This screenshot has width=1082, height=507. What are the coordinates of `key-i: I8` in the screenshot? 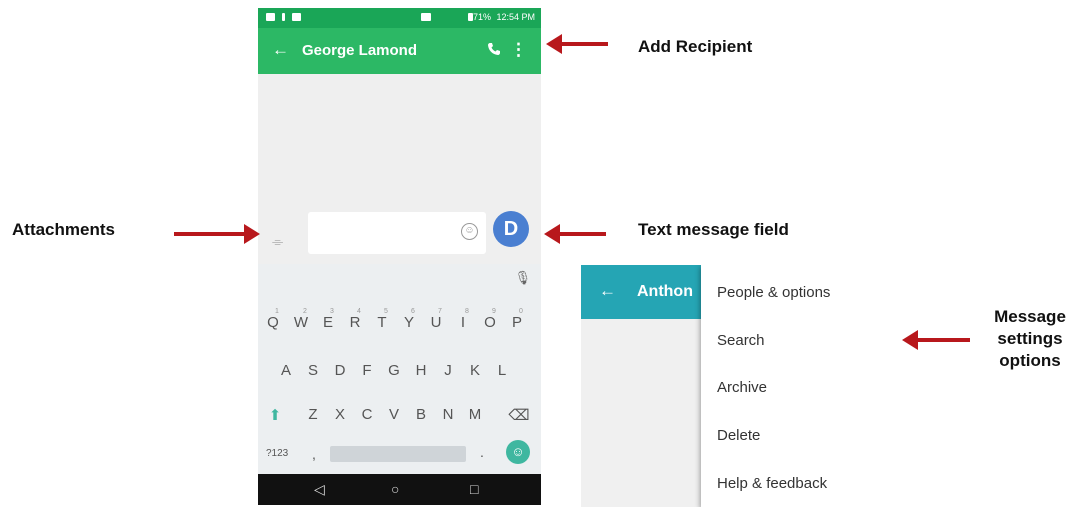 It's located at (463, 319).